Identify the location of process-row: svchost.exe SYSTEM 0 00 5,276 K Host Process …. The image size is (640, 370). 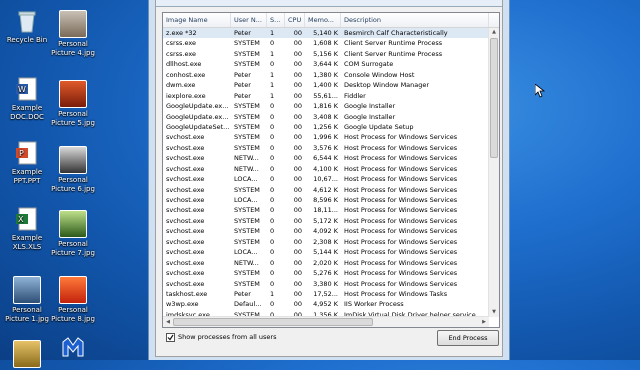
(326, 273).